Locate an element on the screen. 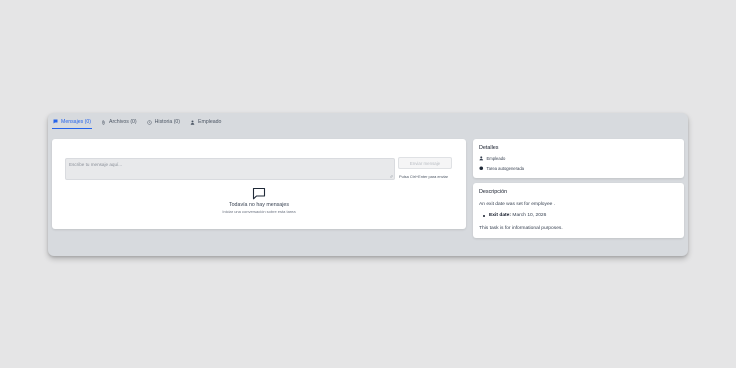 The width and height of the screenshot is (736, 368). bullet-dot is located at coordinates (484, 215).